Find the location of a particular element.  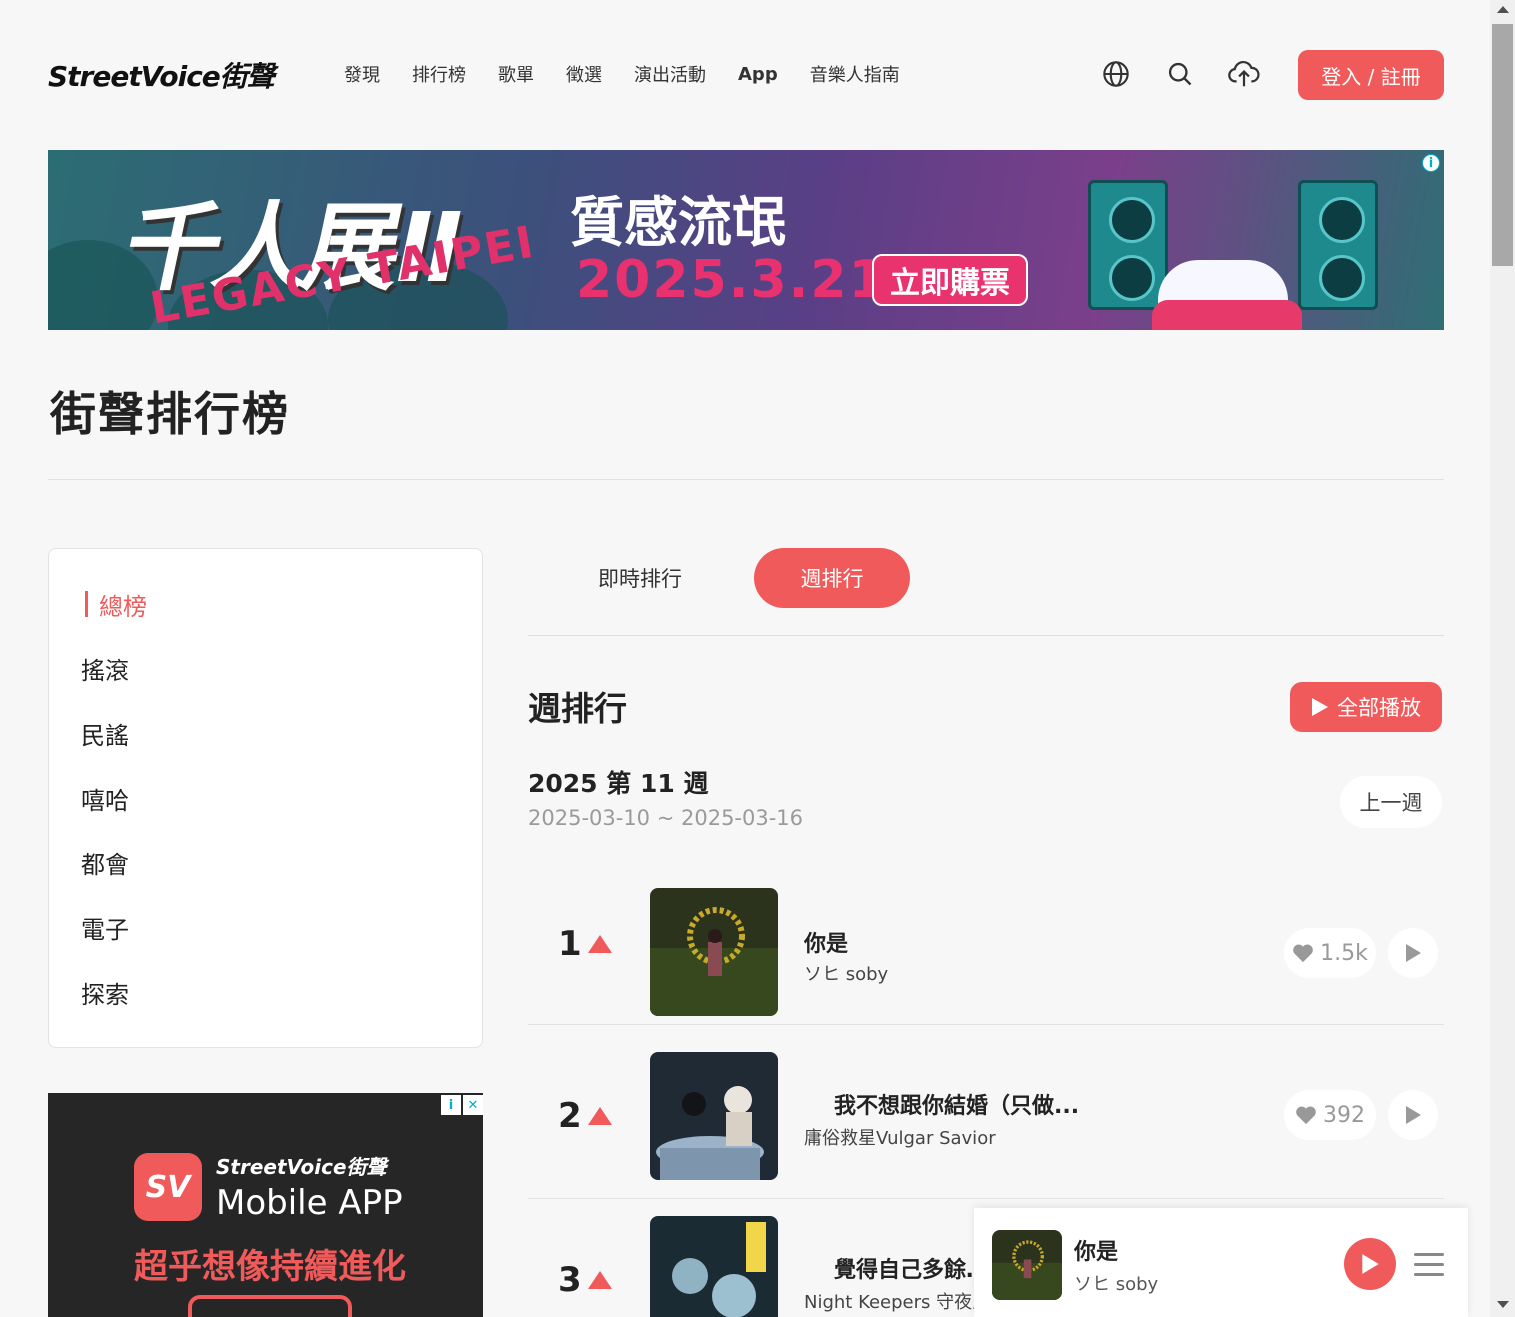

ad-brand: StreetVoice街聲 is located at coordinates (301, 1167).